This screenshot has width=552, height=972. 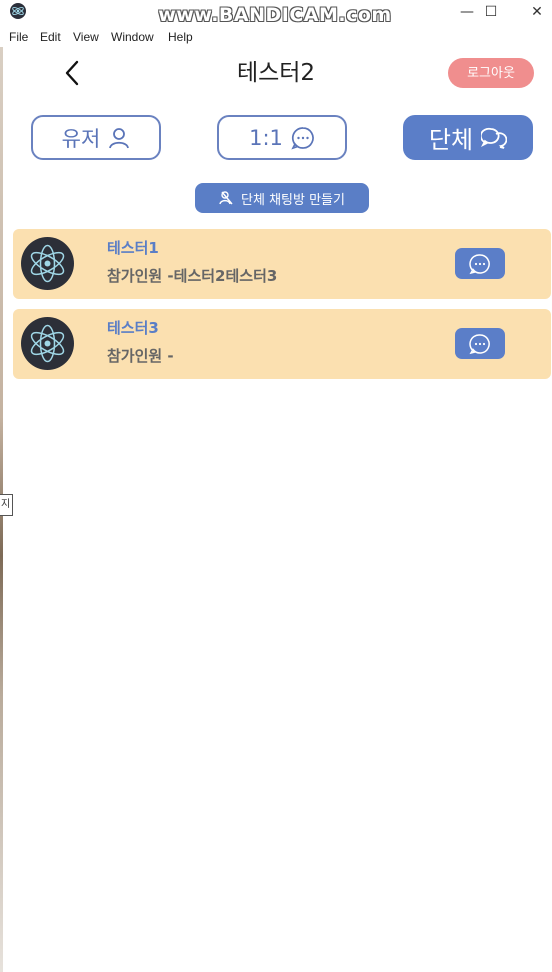 What do you see at coordinates (81, 138) in the screenshot?
I see `tab-users-label: 유저` at bounding box center [81, 138].